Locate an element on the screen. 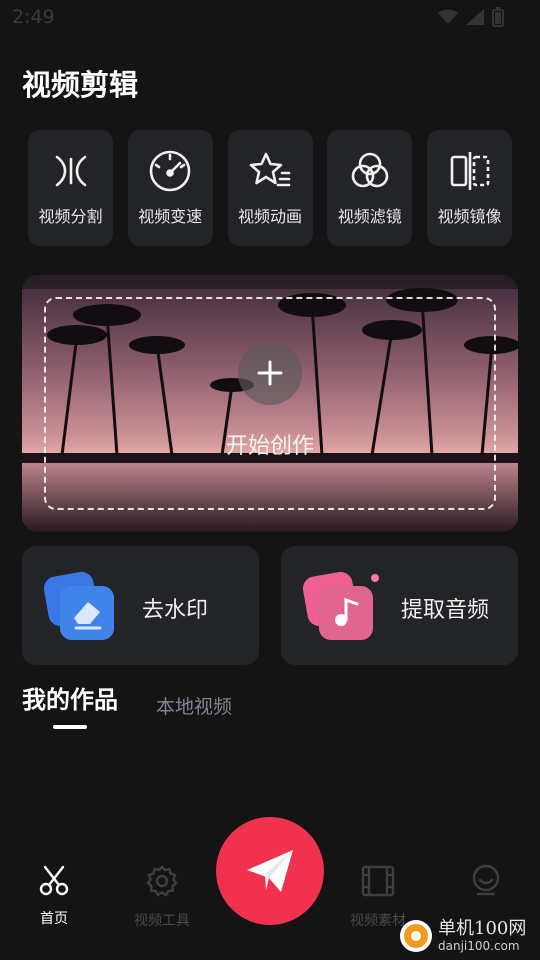 The width and height of the screenshot is (540, 960). watermark-url: danji100.com is located at coordinates (479, 946).